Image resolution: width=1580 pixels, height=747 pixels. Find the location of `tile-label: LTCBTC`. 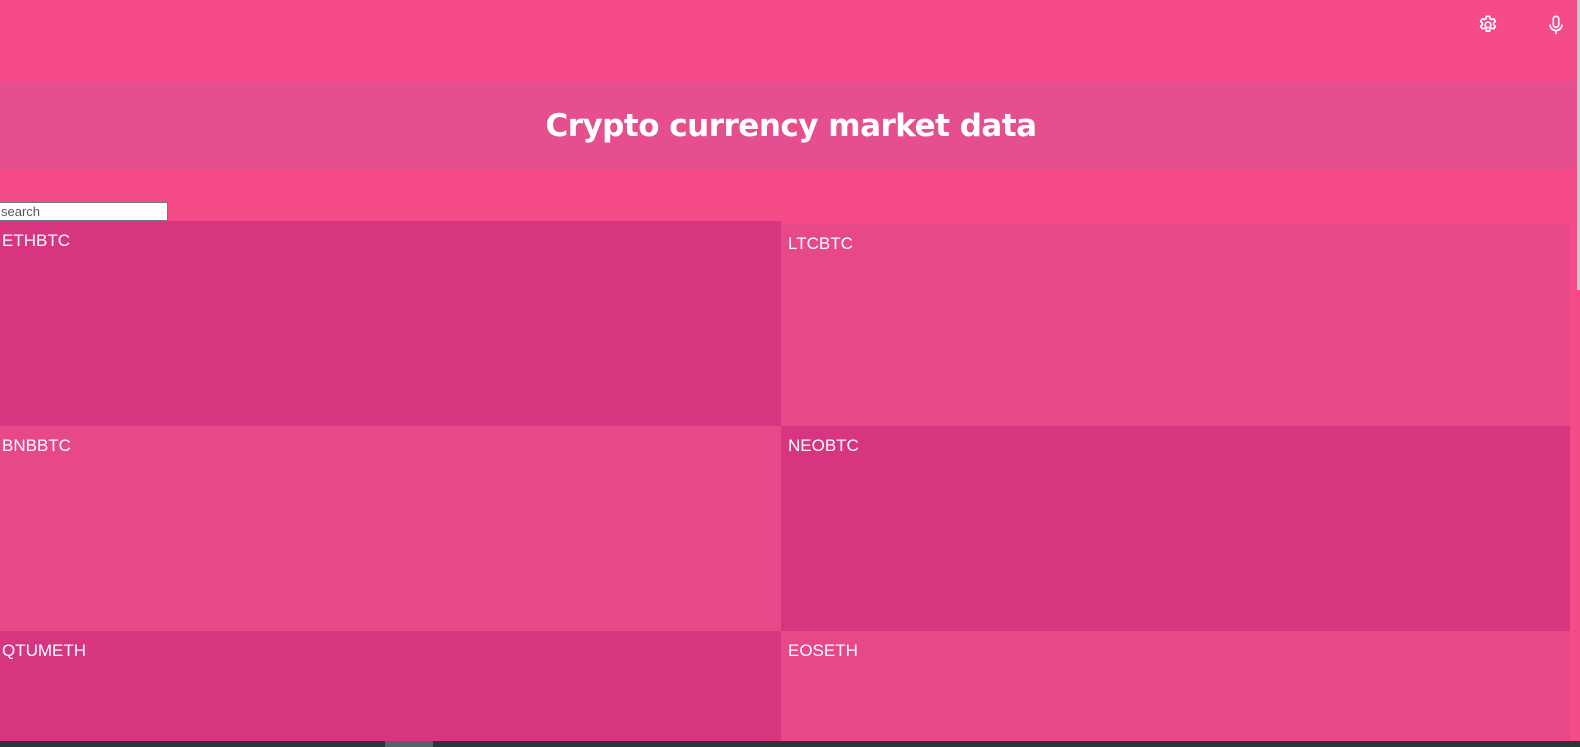

tile-label: LTCBTC is located at coordinates (820, 243).